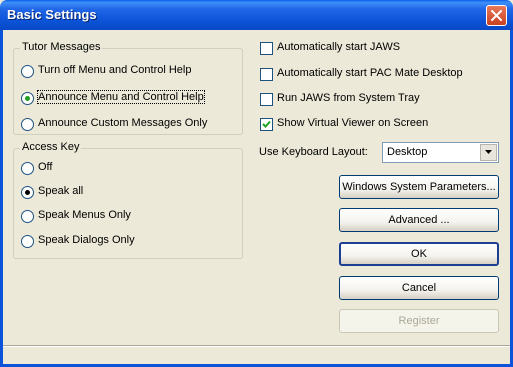  I want to click on radio-turn-off-help, so click(27, 71).